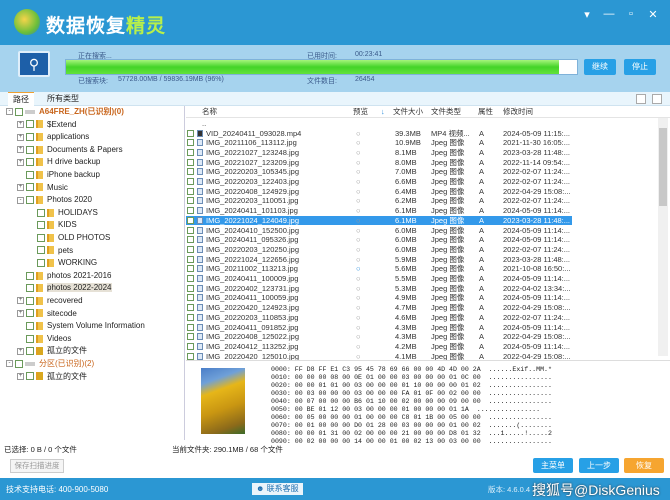 The width and height of the screenshot is (670, 500). What do you see at coordinates (657, 99) in the screenshot?
I see `grid-view-icon` at bounding box center [657, 99].